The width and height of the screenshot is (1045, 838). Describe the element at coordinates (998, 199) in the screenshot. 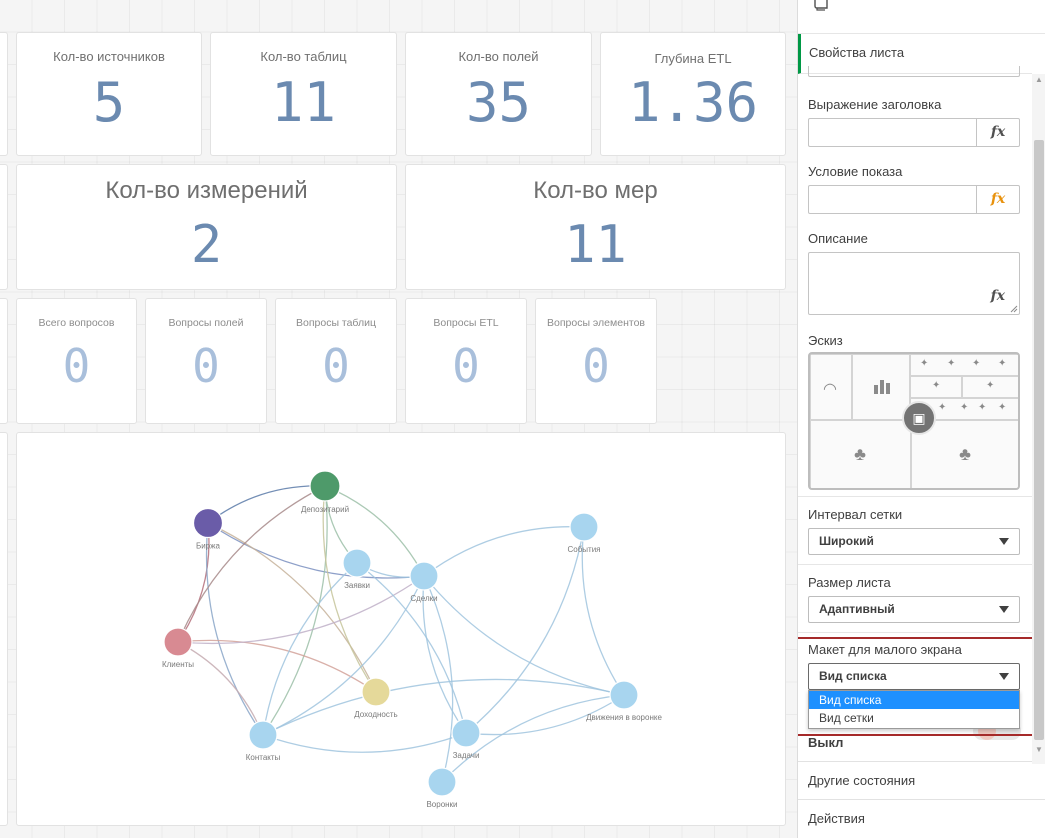

I see `show-condition-fx-button: fx` at that location.